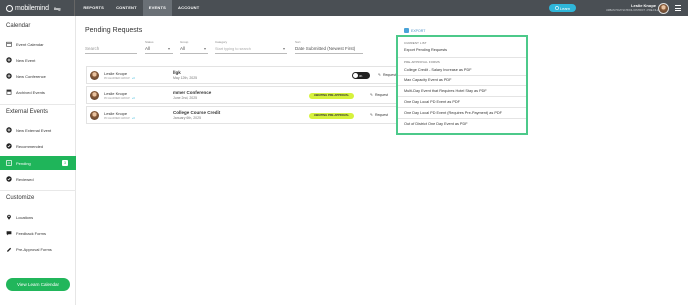 Image resolution: width=688 pixels, height=305 pixels. I want to click on sidebar-divider, so click(38, 190).